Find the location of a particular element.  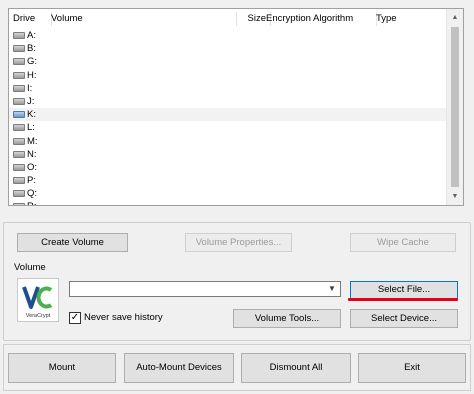

drive-row: L: is located at coordinates (228, 127).